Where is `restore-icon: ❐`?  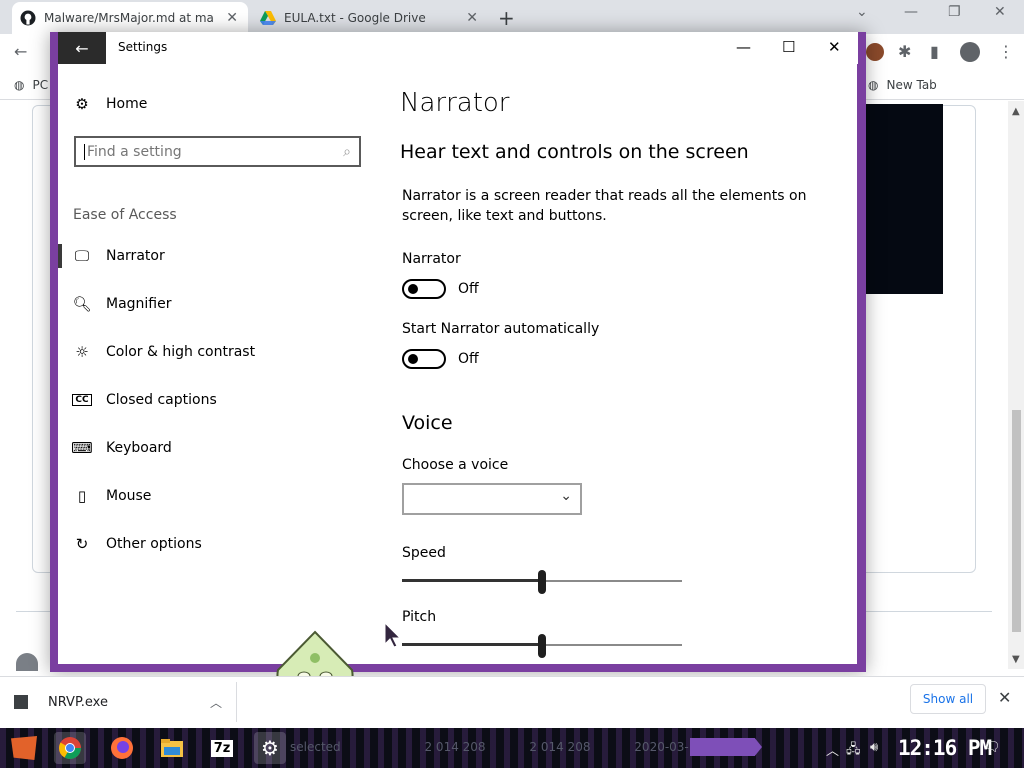
restore-icon: ❐ is located at coordinates (954, 12).